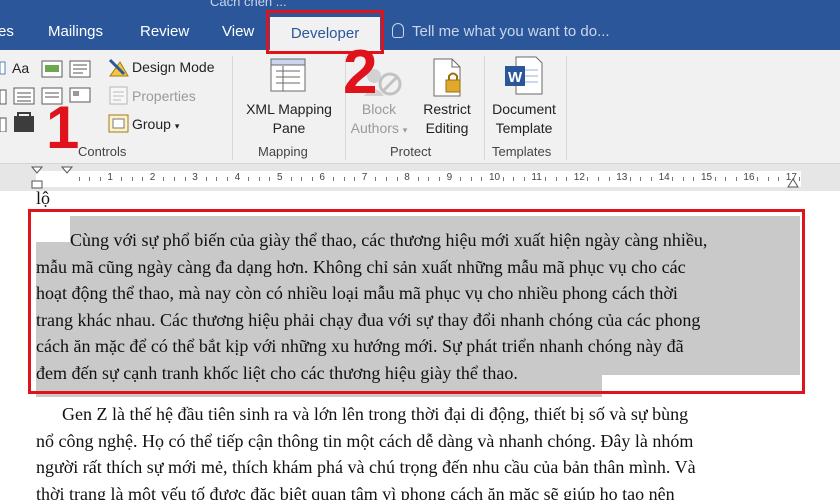 This screenshot has width=840, height=500. I want to click on restrict-editing-icon, so click(447, 77).